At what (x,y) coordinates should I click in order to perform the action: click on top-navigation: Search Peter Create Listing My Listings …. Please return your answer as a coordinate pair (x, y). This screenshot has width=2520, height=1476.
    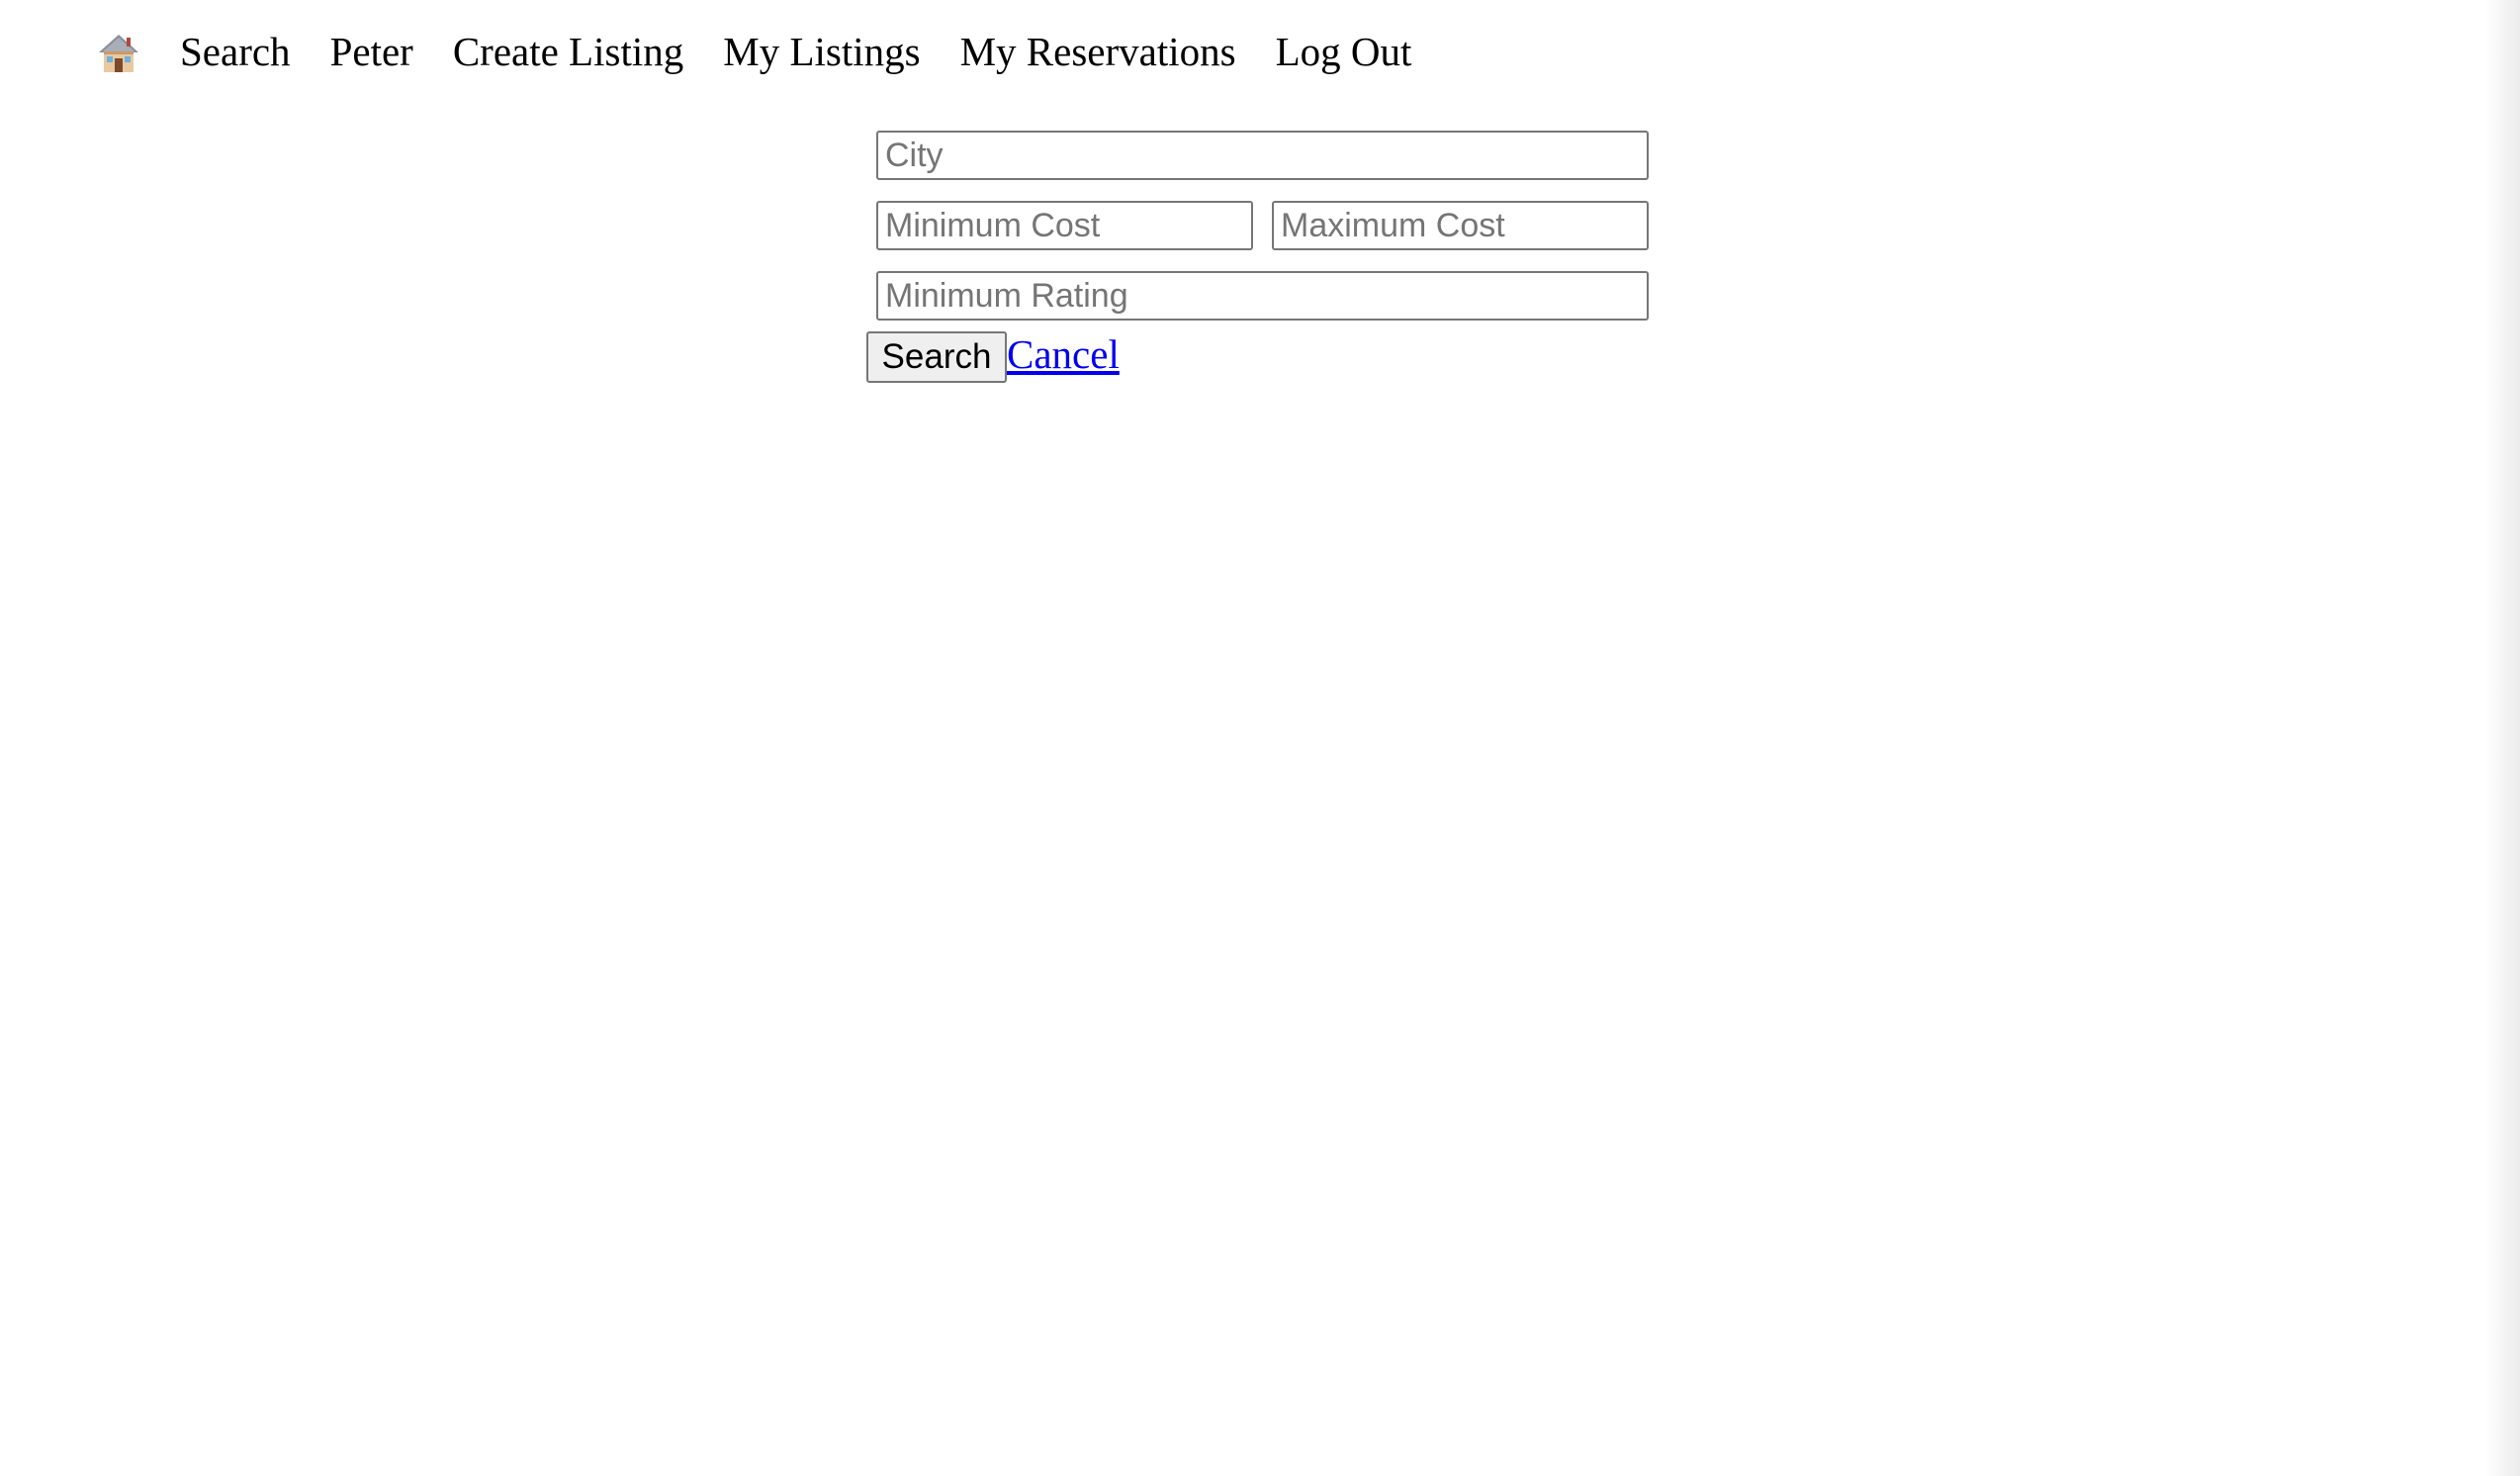
    Looking at the image, I should click on (774, 51).